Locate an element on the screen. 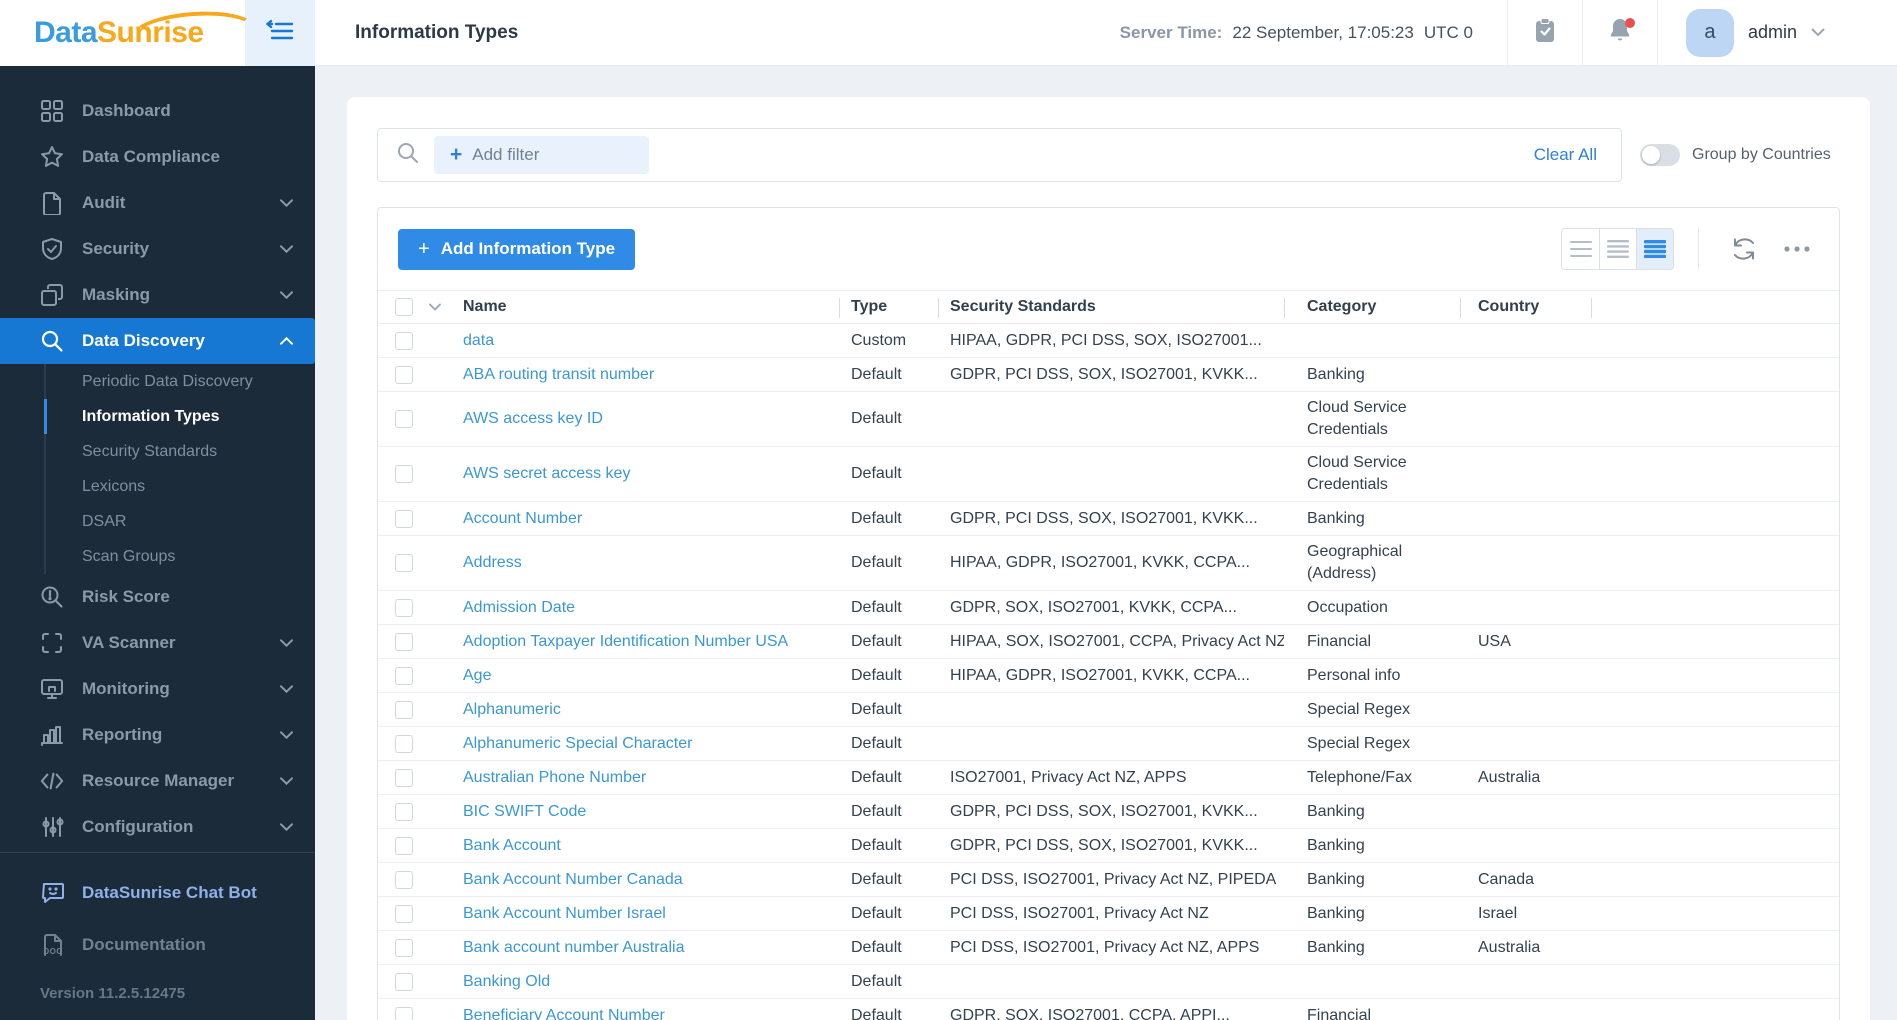 The image size is (1897, 1020). information-type-link: Bank account number Australia is located at coordinates (573, 947).